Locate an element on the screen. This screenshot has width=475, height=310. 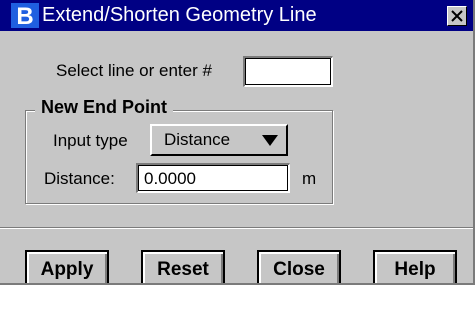
button-divider is located at coordinates (236, 228).